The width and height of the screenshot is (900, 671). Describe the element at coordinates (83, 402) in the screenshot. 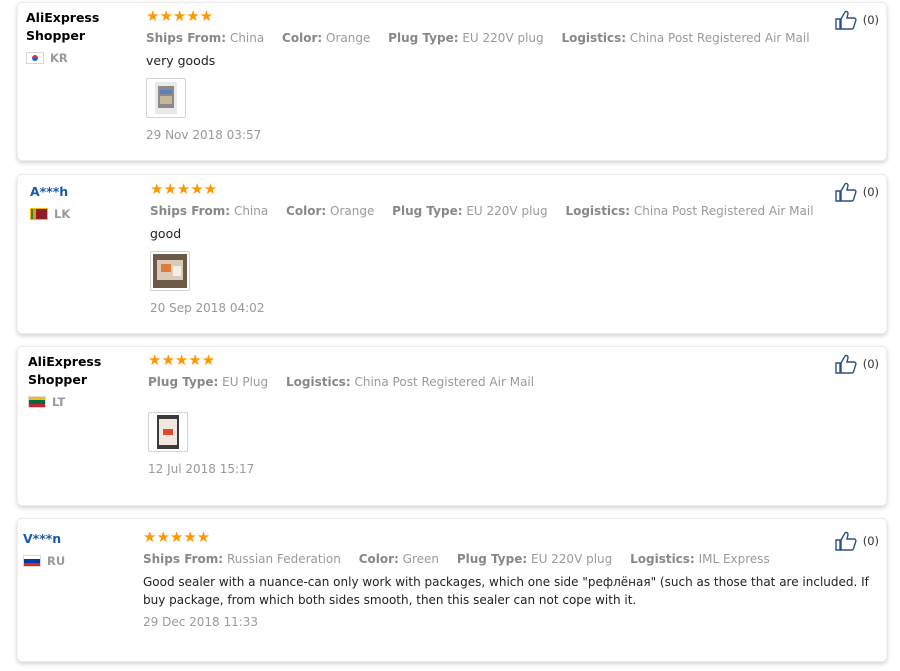

I see `reviewer-country: LT` at that location.